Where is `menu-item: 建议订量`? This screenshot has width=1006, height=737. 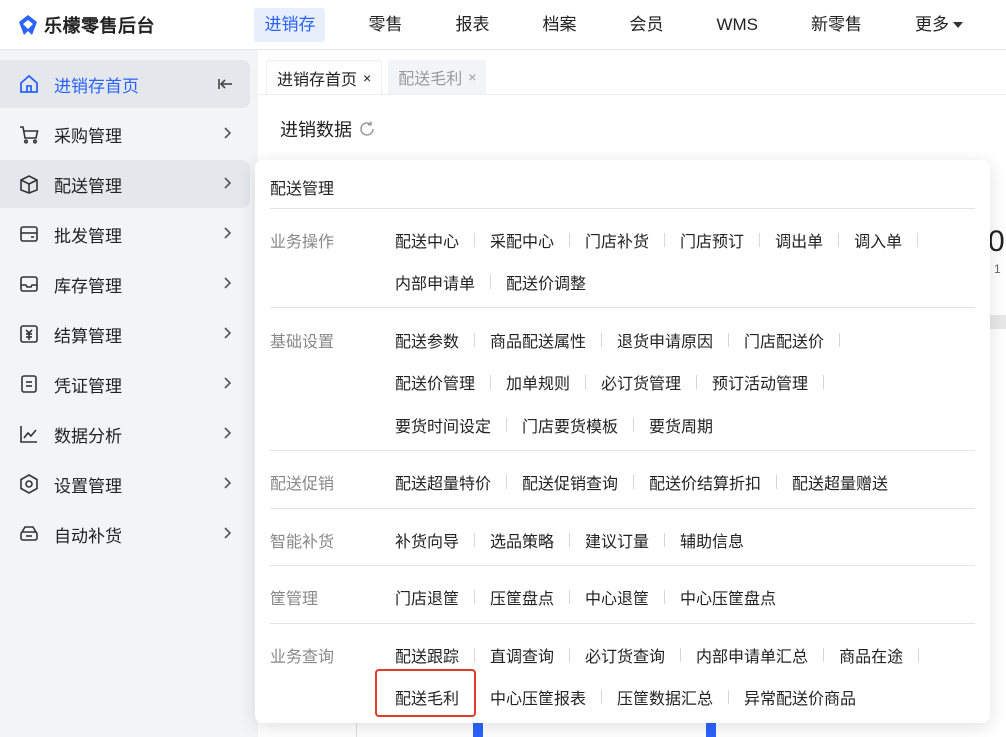 menu-item: 建议订量 is located at coordinates (617, 540).